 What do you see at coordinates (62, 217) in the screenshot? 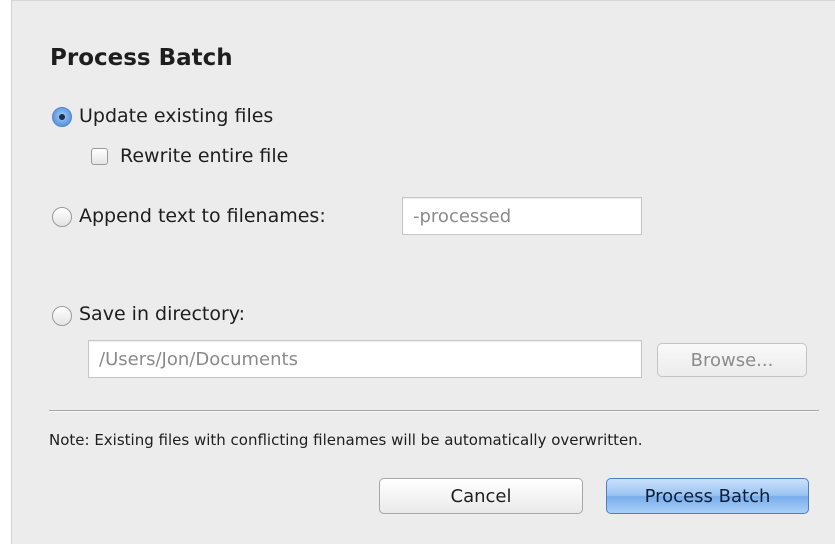
I see `append-text-radio` at bounding box center [62, 217].